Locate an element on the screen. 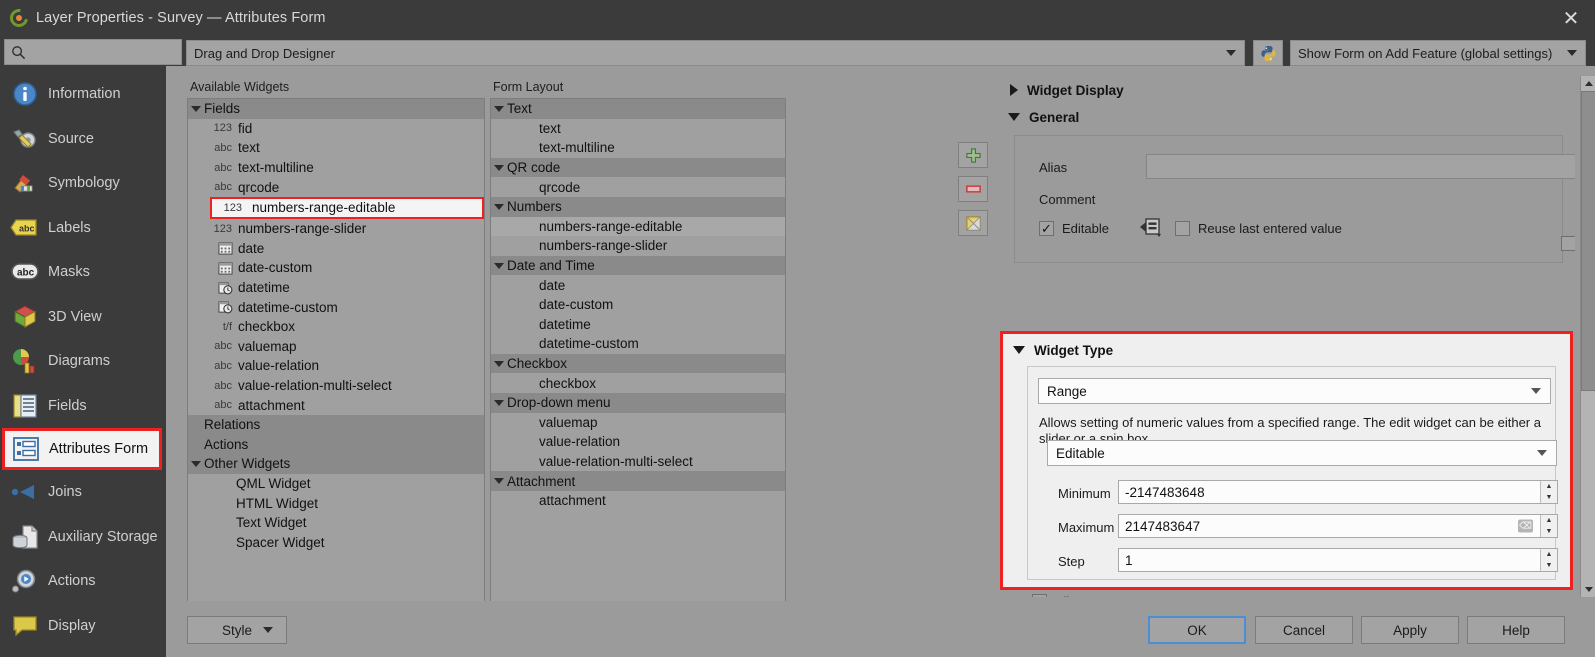  tree-row: valuemap is located at coordinates (638, 423).